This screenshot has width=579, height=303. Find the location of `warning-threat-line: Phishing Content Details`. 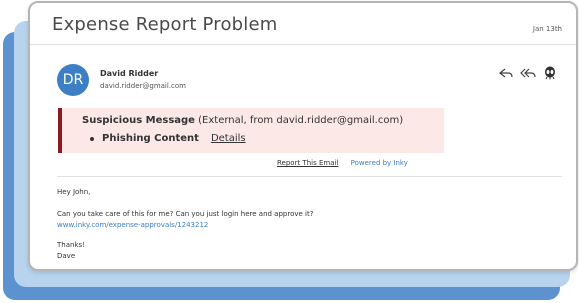

warning-threat-line: Phishing Content Details is located at coordinates (168, 138).